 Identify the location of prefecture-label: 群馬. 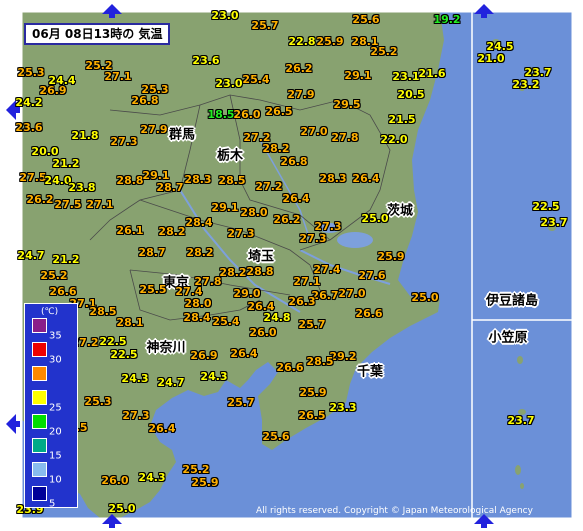
(182, 135).